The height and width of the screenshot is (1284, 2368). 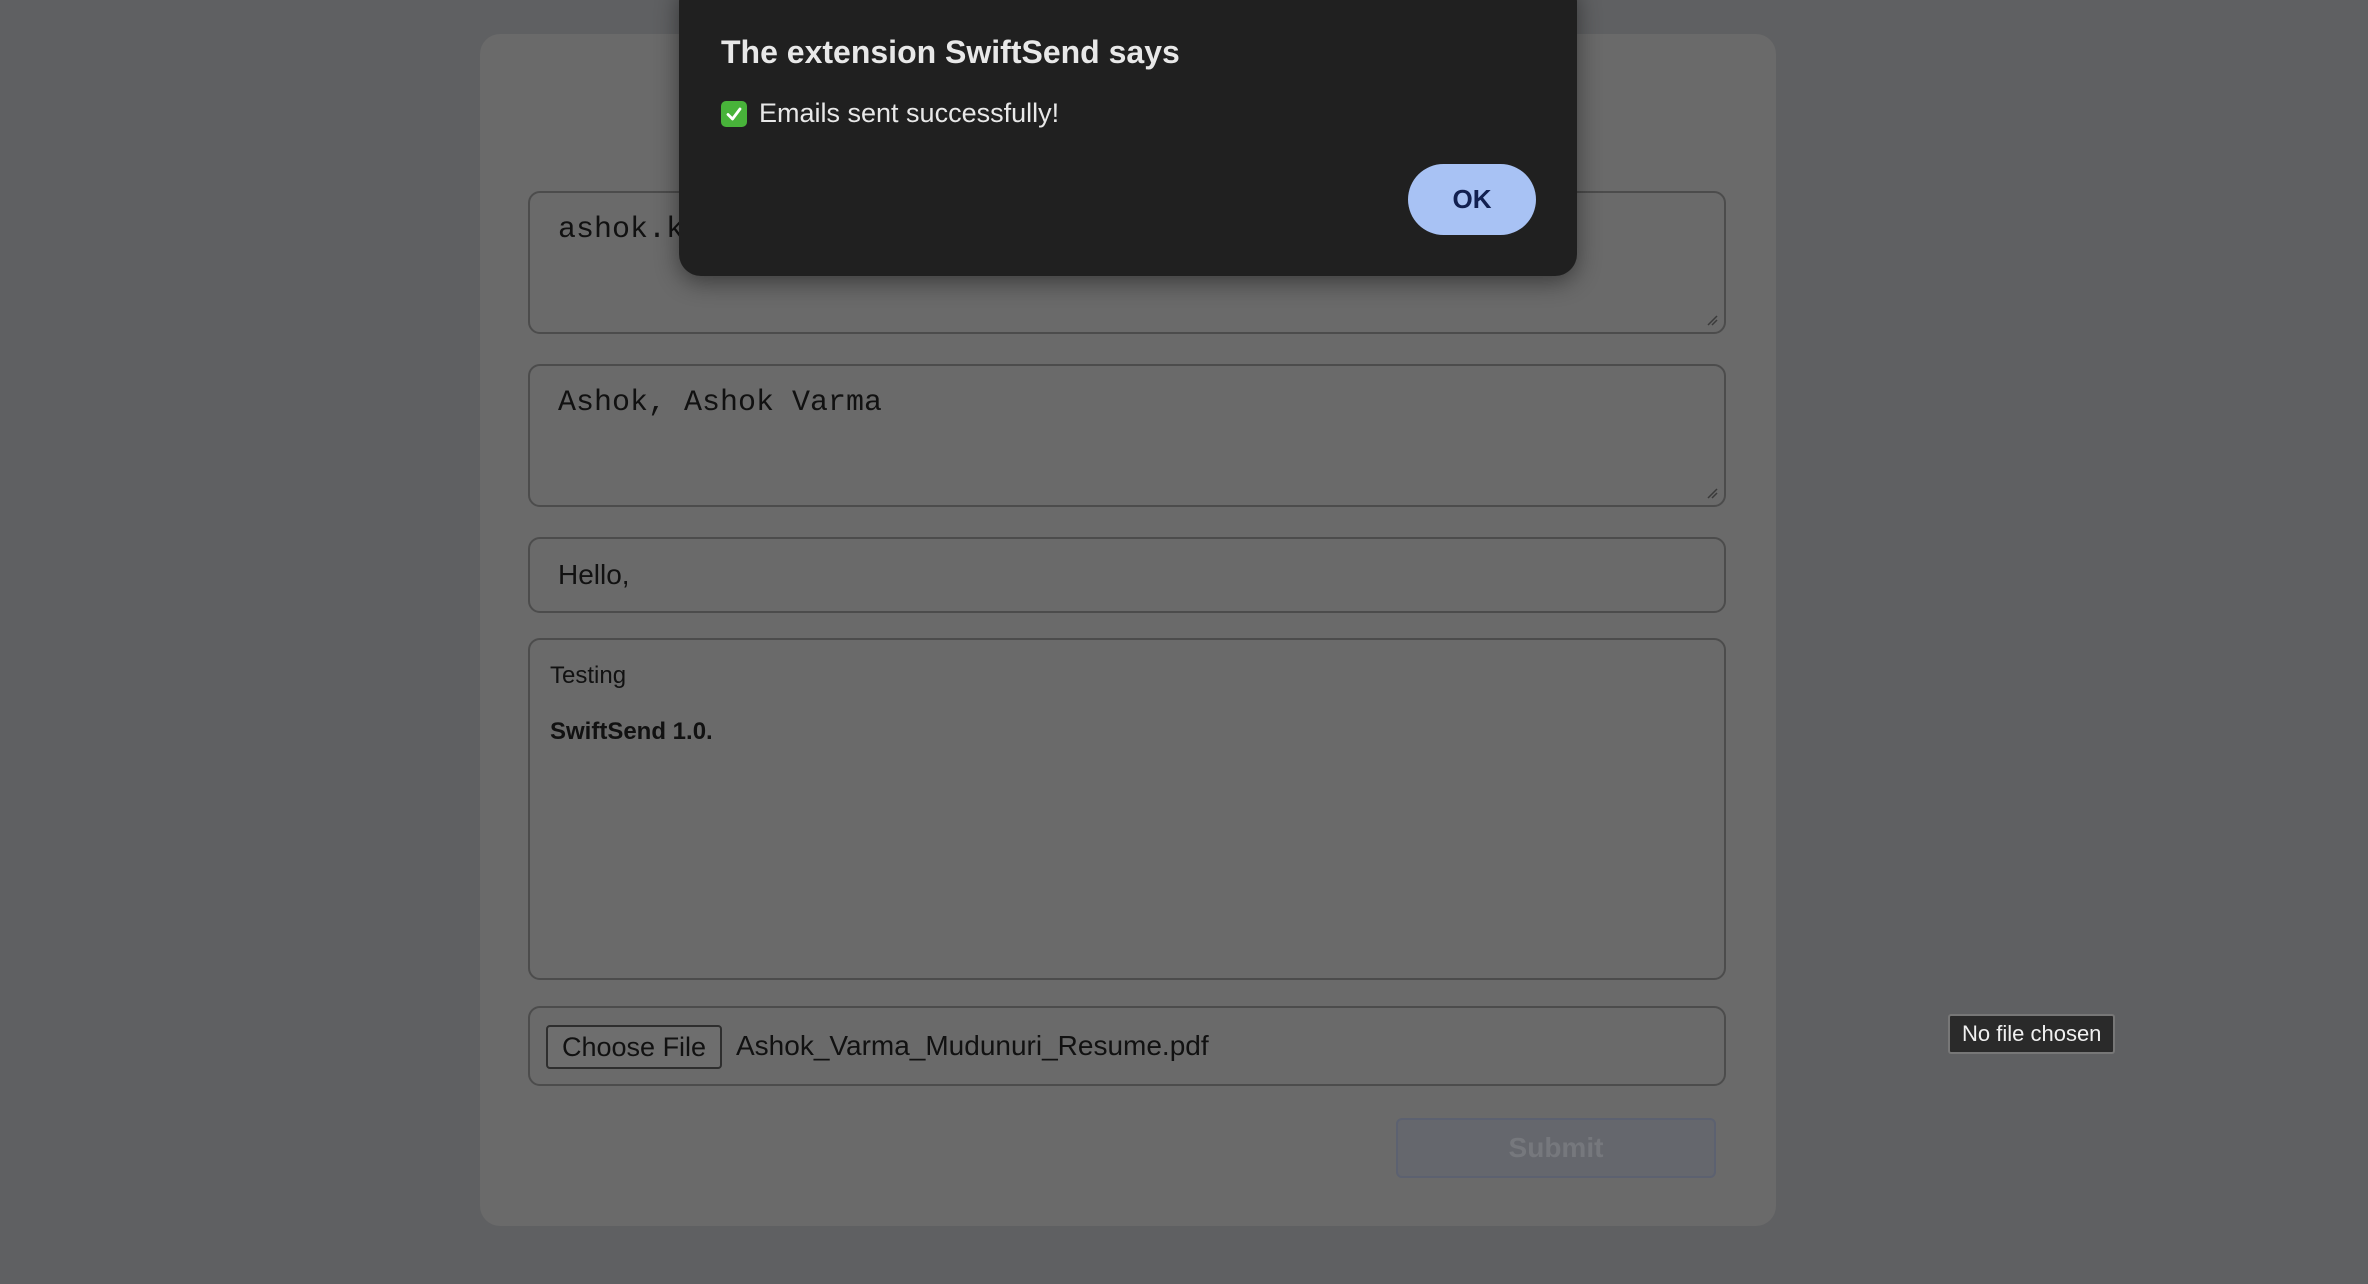 What do you see at coordinates (1127, 435) in the screenshot?
I see `recipient-names-textarea: Ashok, Ashok Varma` at bounding box center [1127, 435].